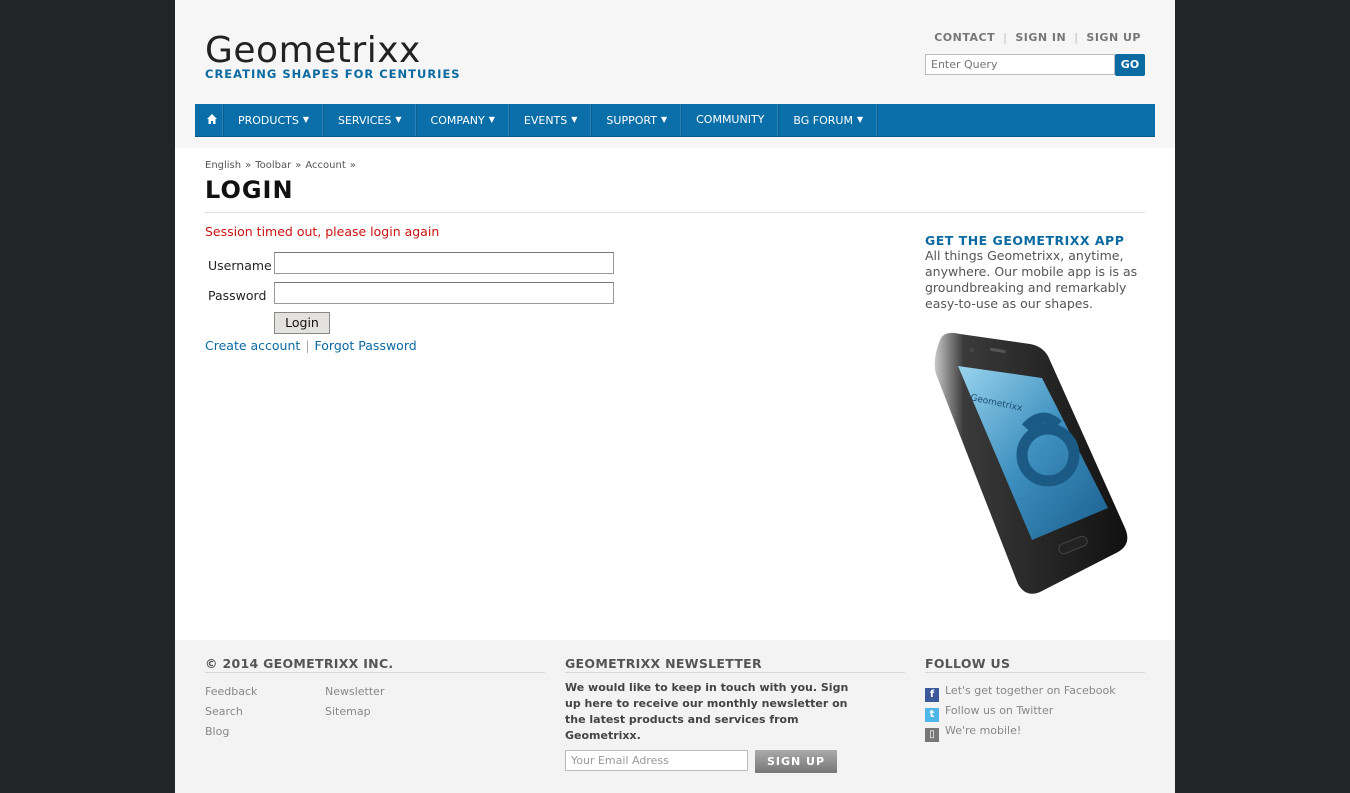 Image resolution: width=1350 pixels, height=793 pixels. What do you see at coordinates (231, 691) in the screenshot?
I see `footer-link-feedback: Feedback` at bounding box center [231, 691].